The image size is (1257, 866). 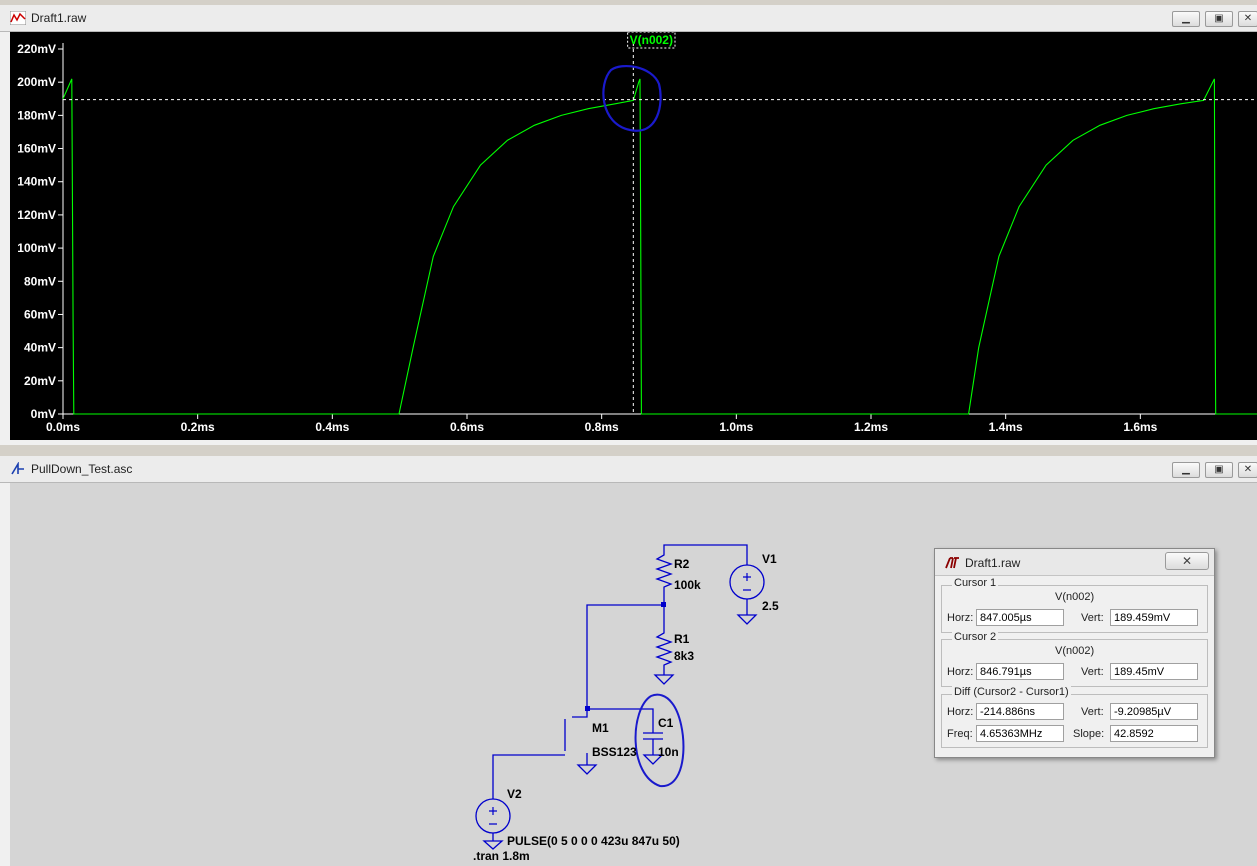 What do you see at coordinates (975, 583) in the screenshot?
I see `cursor1-label: Cursor 1` at bounding box center [975, 583].